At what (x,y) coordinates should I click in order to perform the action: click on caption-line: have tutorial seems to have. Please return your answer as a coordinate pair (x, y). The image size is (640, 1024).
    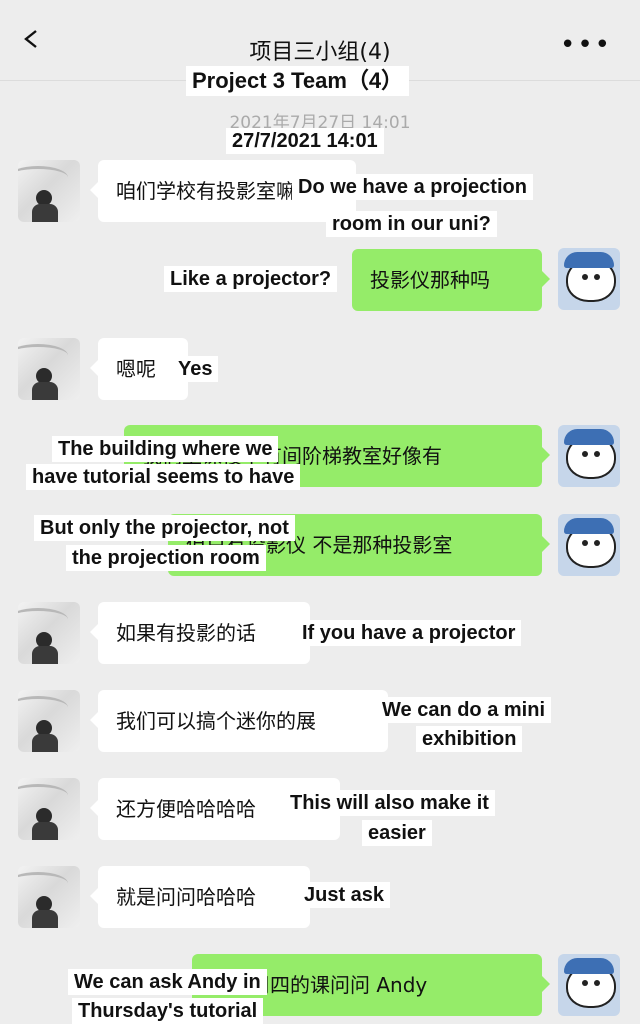
    Looking at the image, I should click on (163, 477).